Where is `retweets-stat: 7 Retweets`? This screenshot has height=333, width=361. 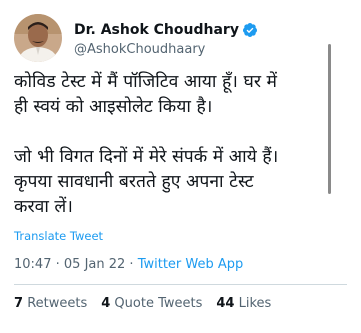
retweets-stat: 7 Retweets is located at coordinates (50, 303).